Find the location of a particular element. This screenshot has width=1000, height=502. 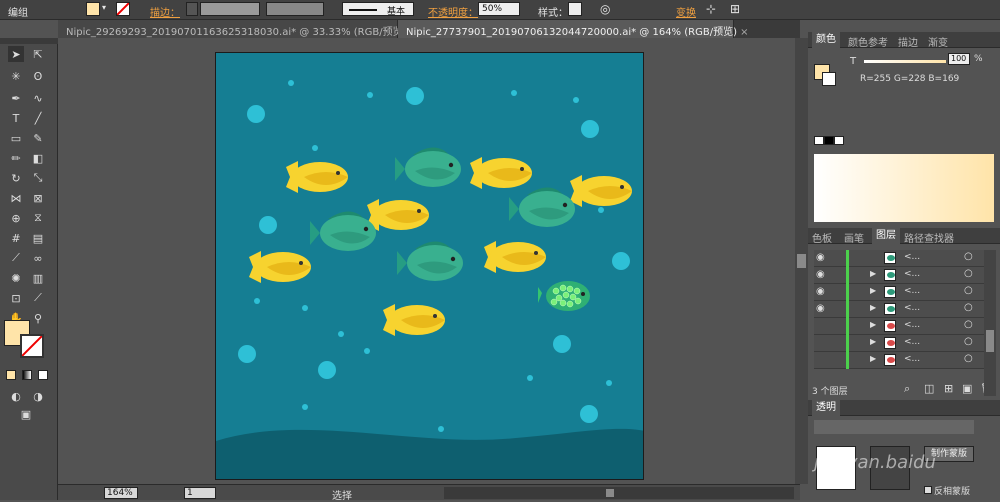

new-sublayer-icon: ⊞ is located at coordinates (948, 388).